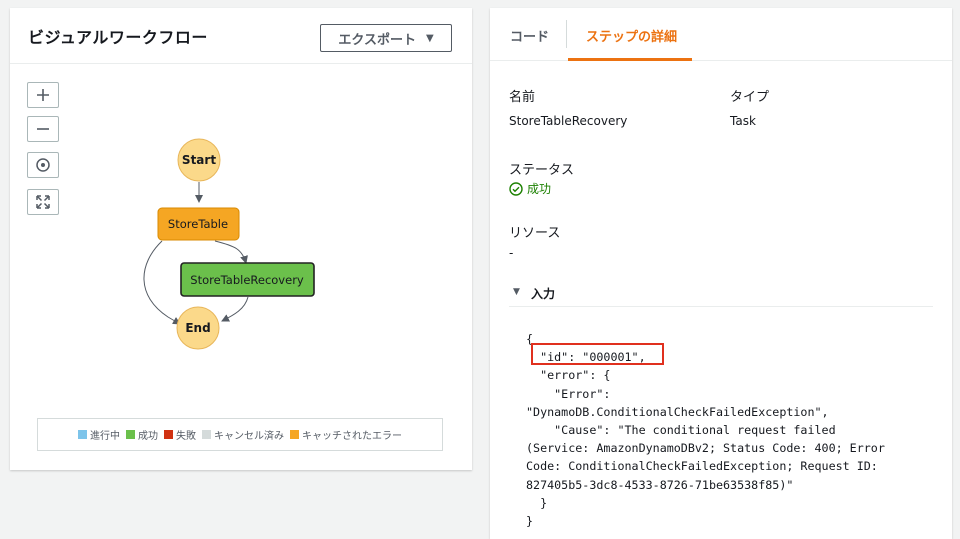 This screenshot has height=539, width=960. I want to click on node-store-table: StoreTable, so click(198, 224).